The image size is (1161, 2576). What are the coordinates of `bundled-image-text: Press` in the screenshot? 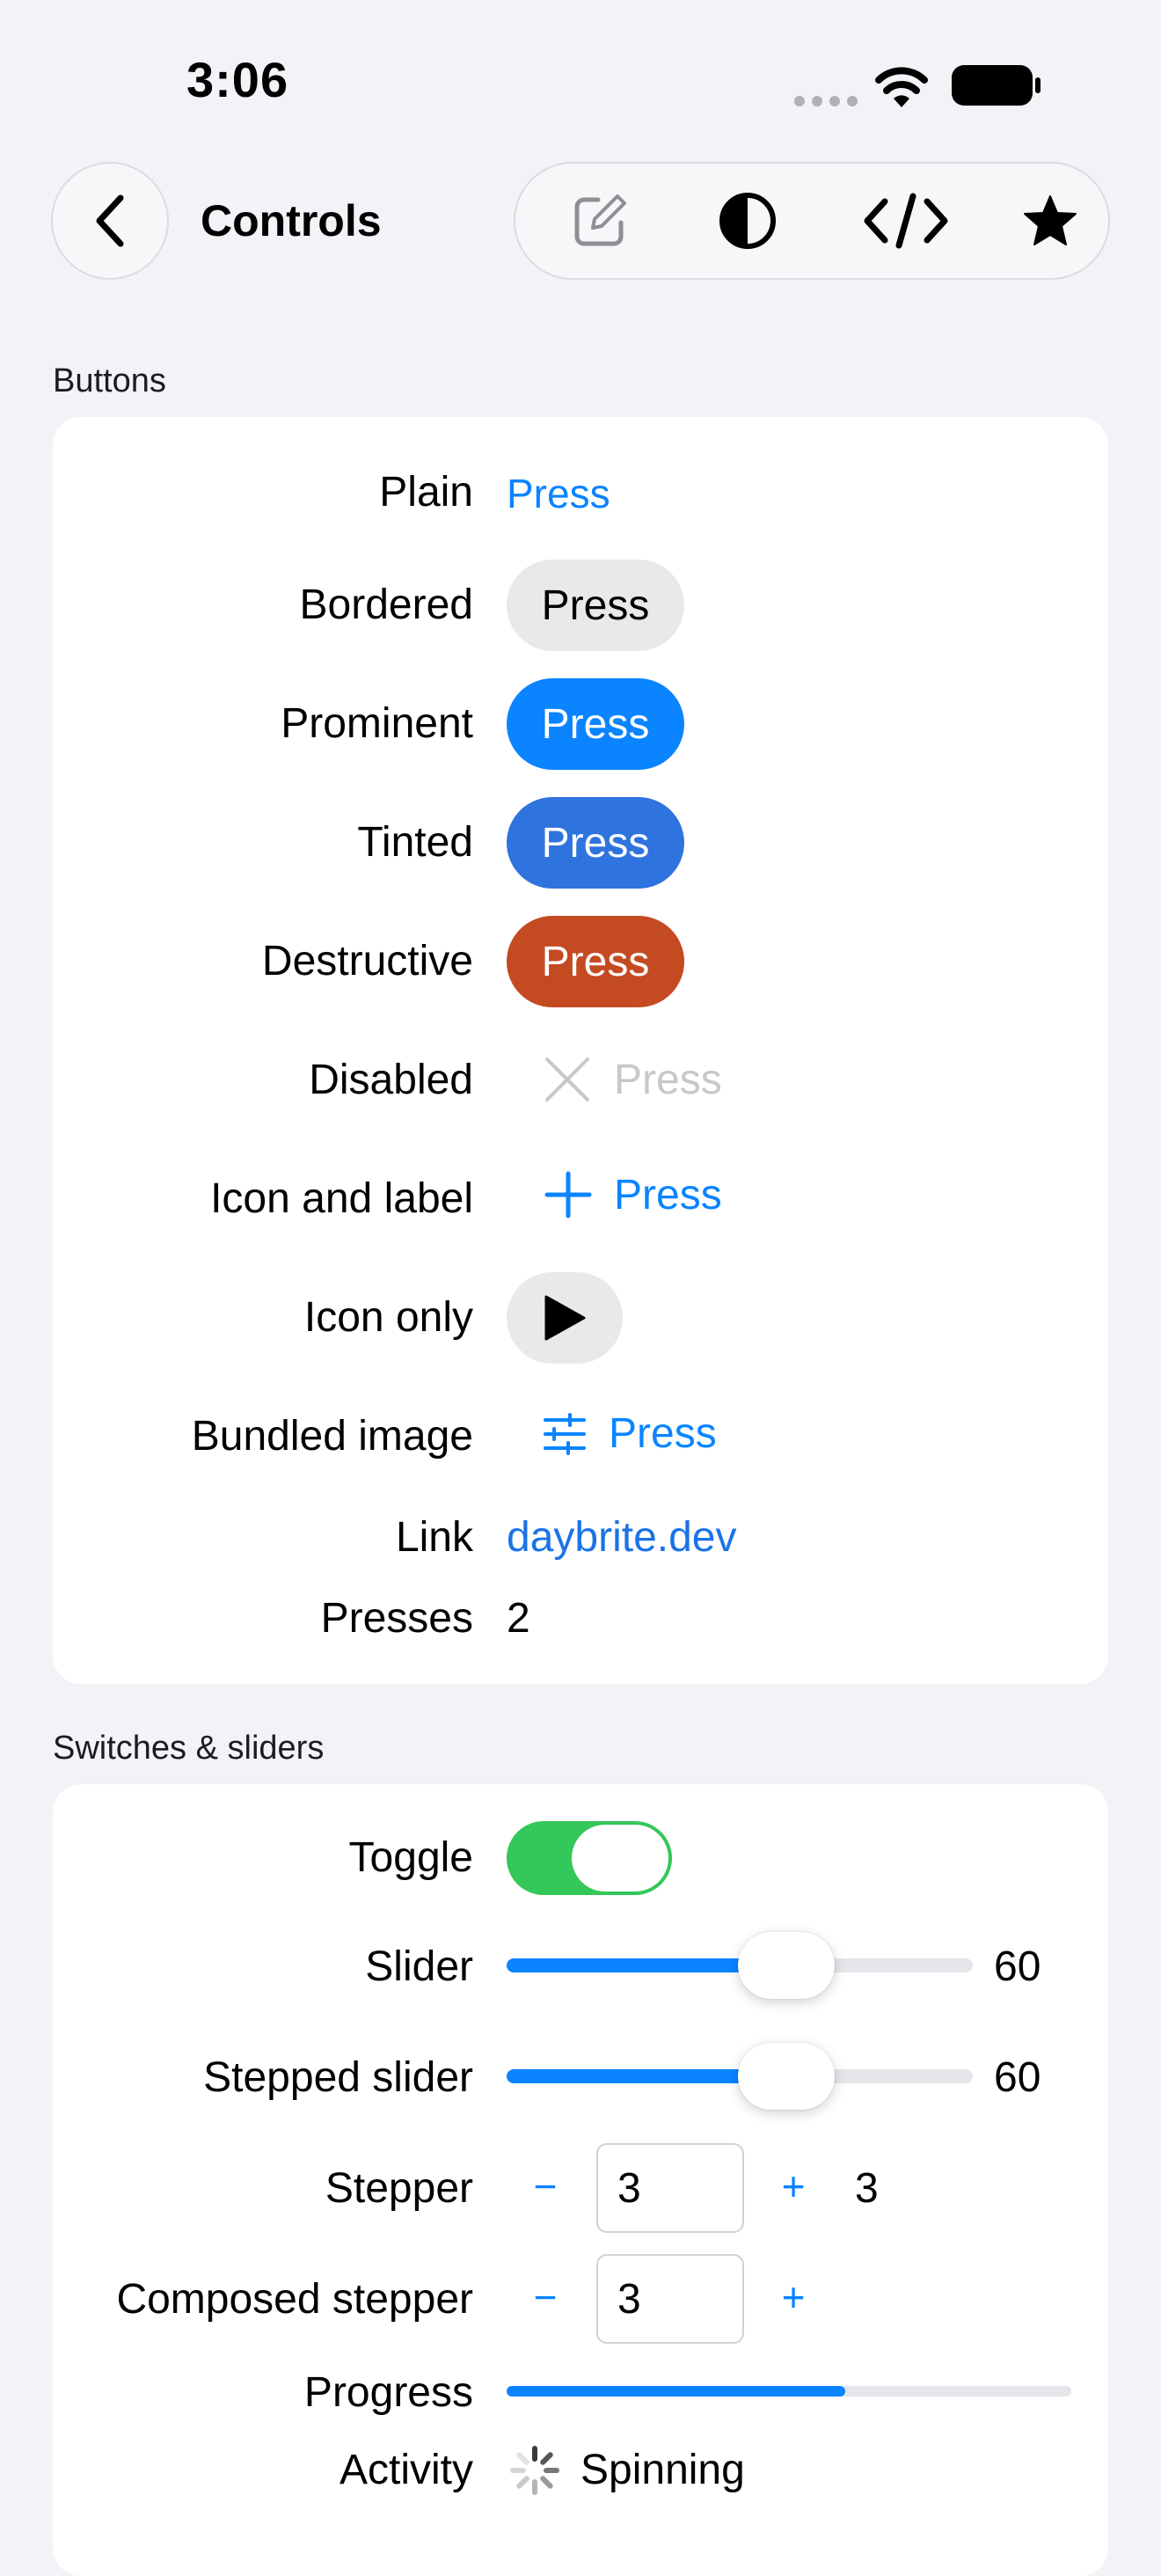 It's located at (663, 1433).